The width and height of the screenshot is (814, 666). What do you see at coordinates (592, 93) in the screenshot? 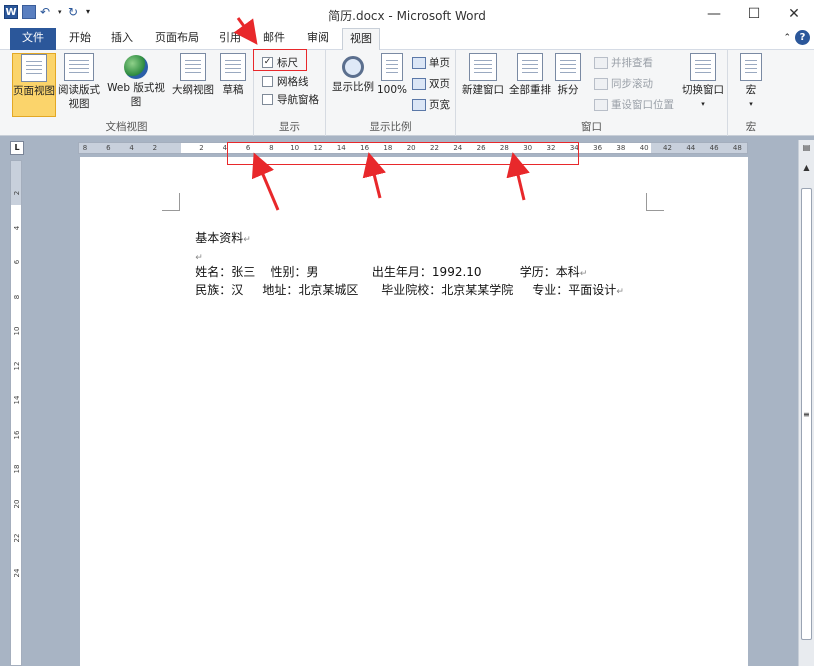
I see `group-window: 新建窗口 全部重排 拆分 并排查看 同步滚动 重设窗口位置 切换窗口 ▾ 窗口` at bounding box center [592, 93].